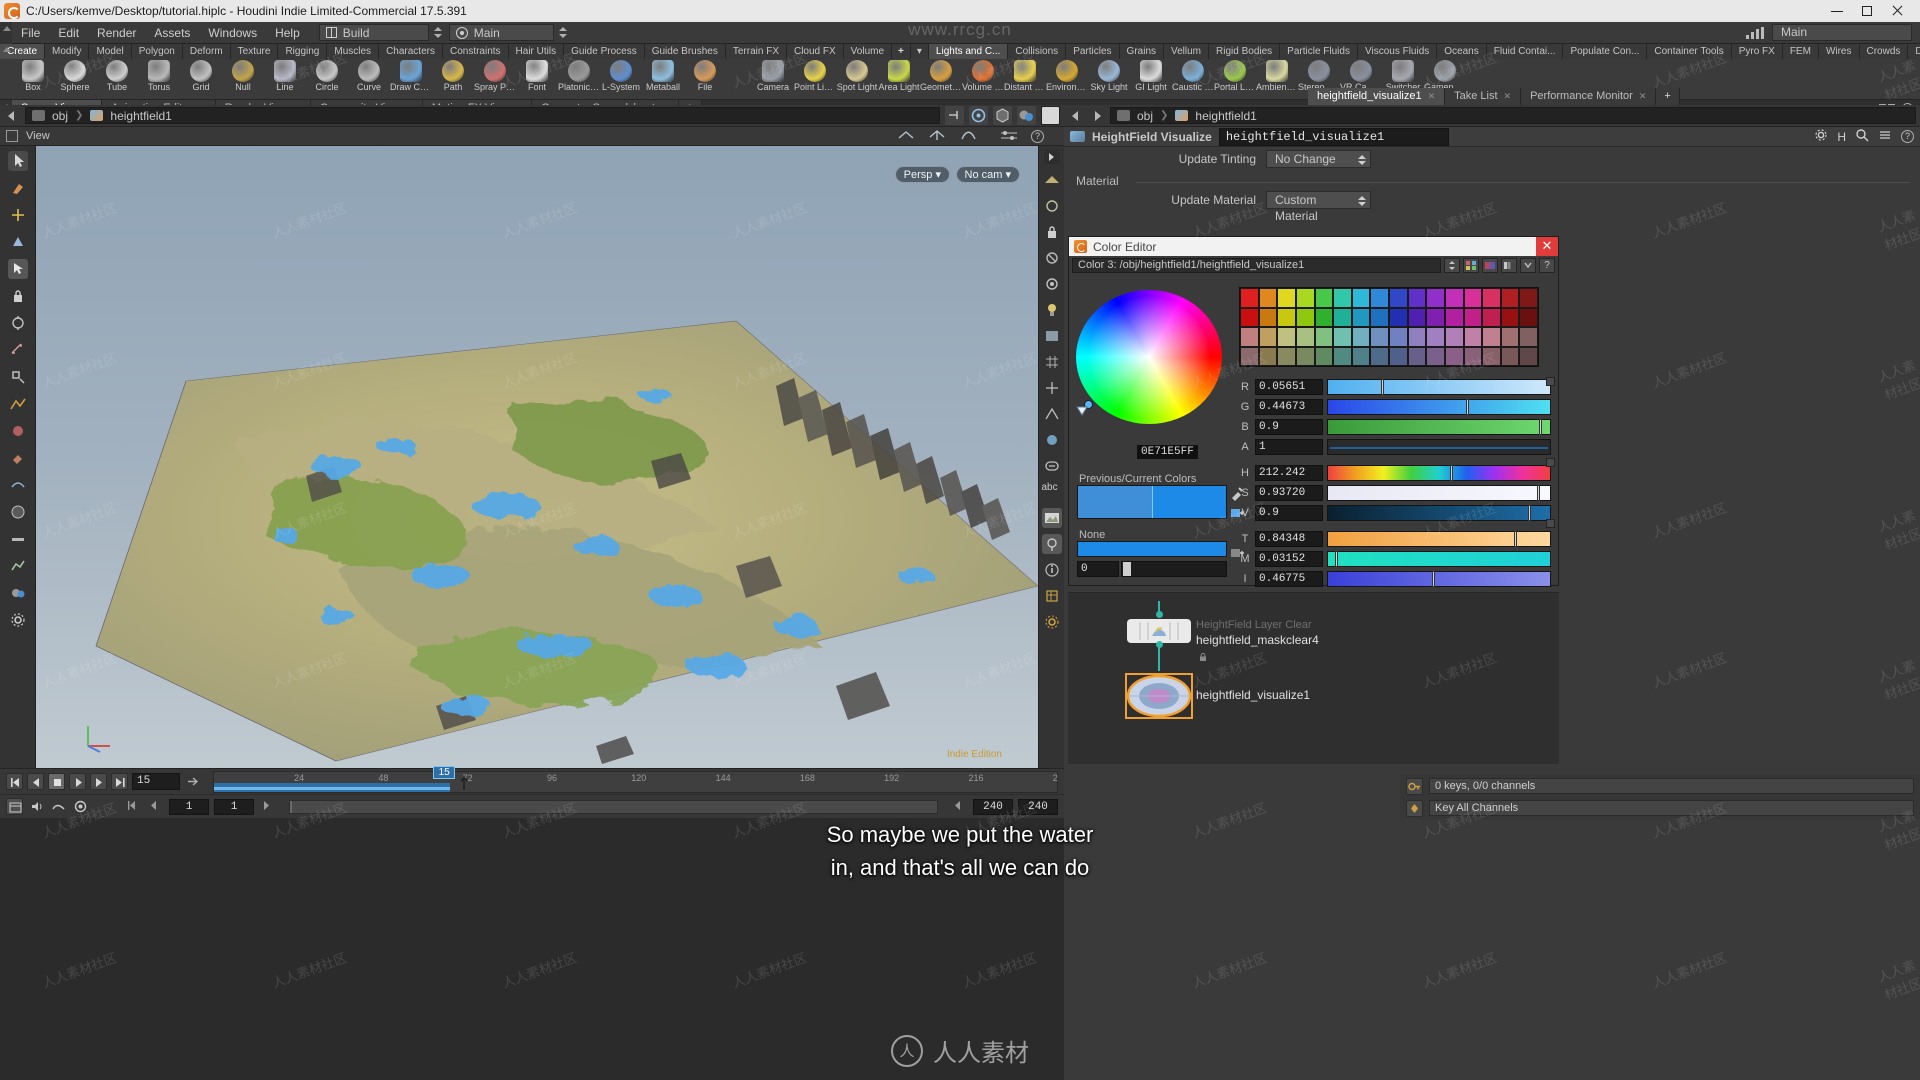  I want to click on ramp-mode-button, so click(1490, 265).